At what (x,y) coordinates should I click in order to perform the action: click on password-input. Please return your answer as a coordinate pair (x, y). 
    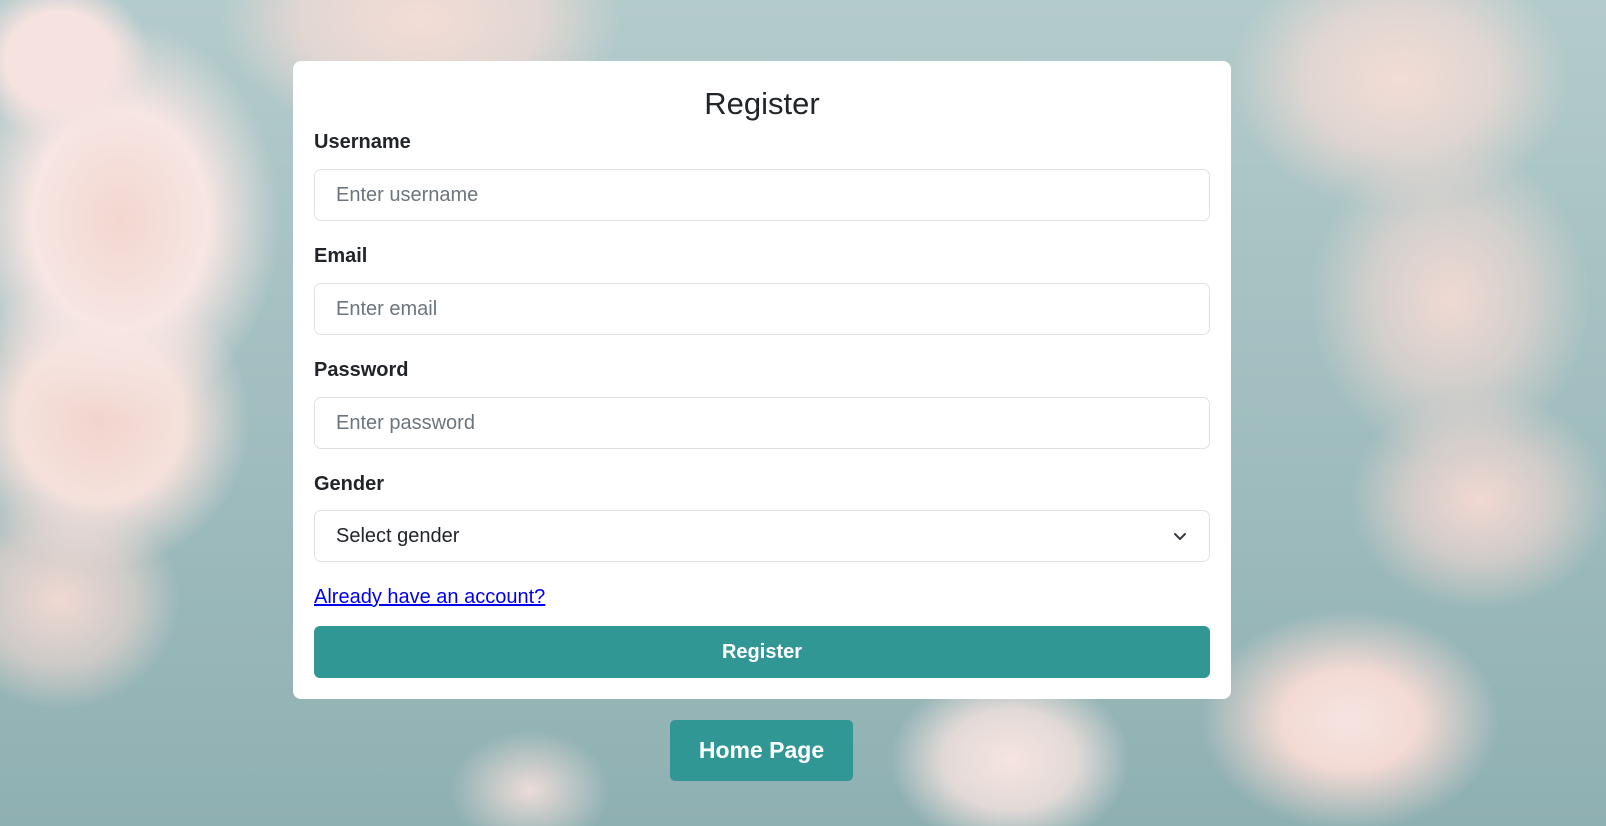
    Looking at the image, I should click on (762, 423).